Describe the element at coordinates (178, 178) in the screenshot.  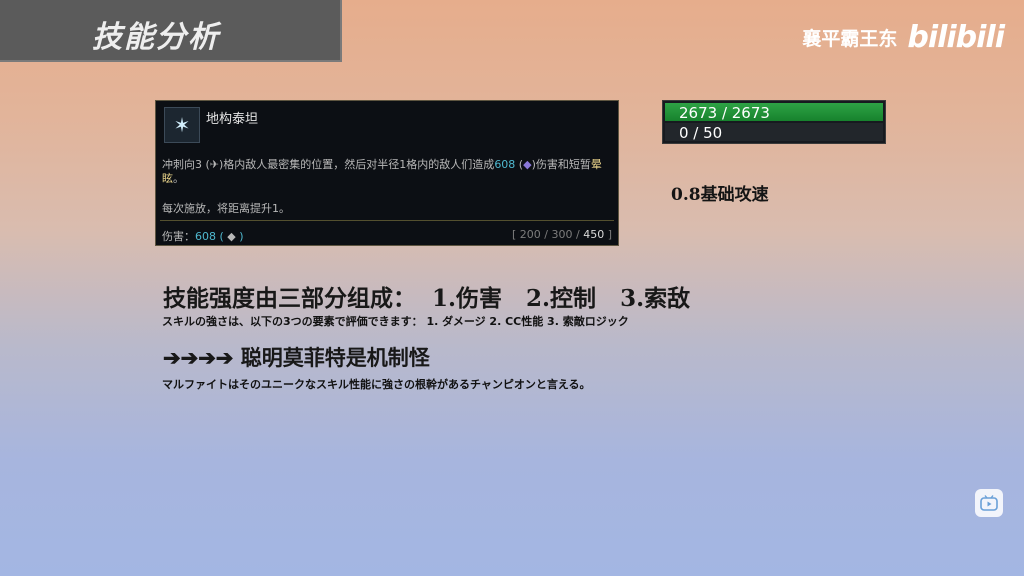
I see `desc-post: 。` at that location.